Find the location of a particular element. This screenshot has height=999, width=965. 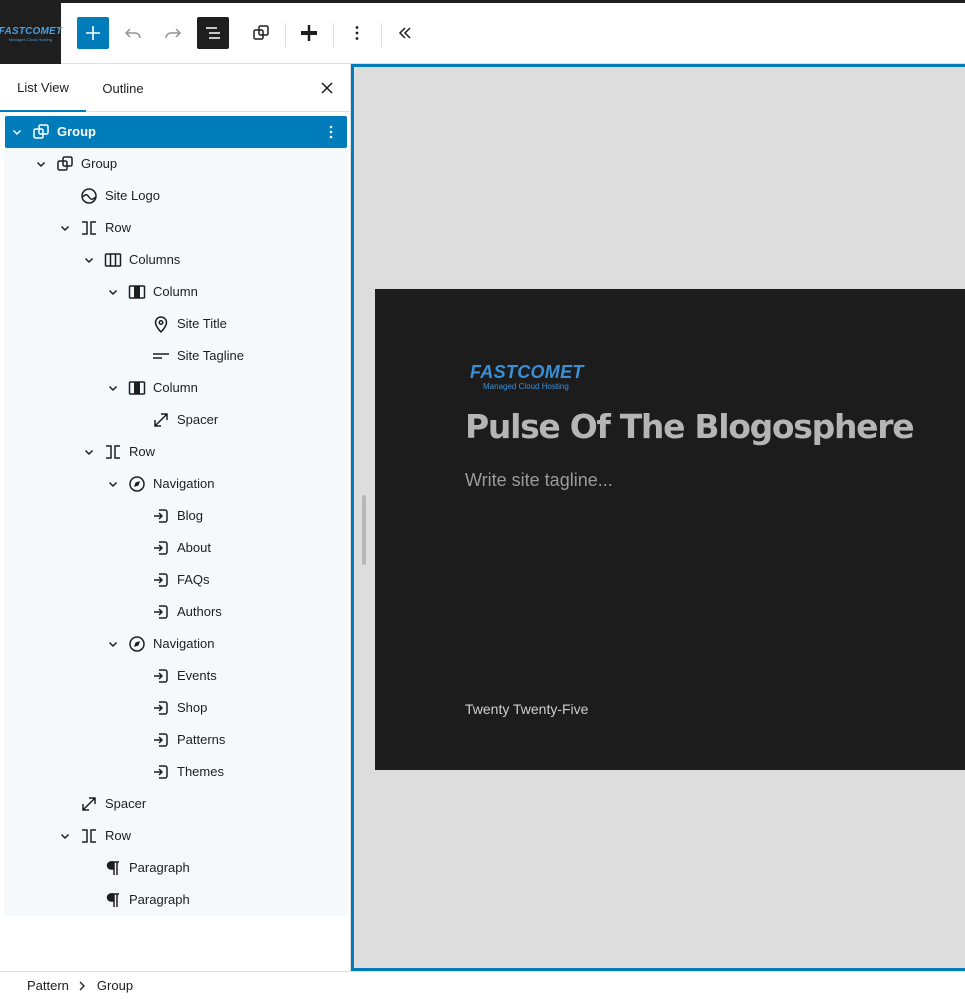

list-view-item: Events is located at coordinates (176, 676).